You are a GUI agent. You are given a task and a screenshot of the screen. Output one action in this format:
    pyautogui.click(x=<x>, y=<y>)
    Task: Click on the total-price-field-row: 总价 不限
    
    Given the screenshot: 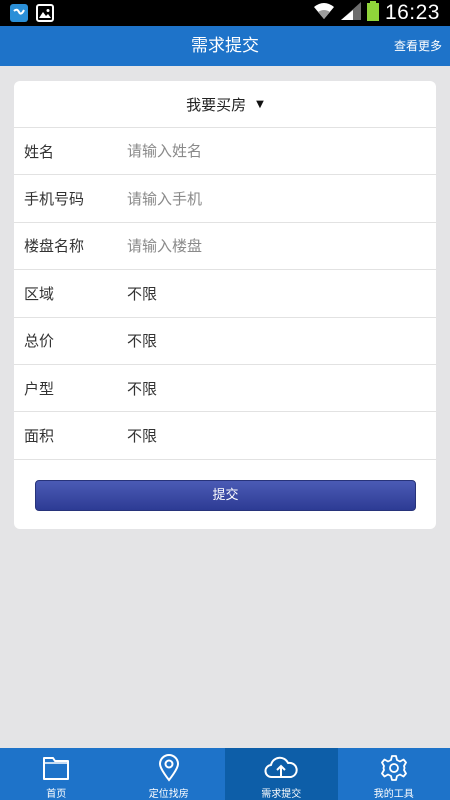 What is the action you would take?
    pyautogui.click(x=225, y=341)
    